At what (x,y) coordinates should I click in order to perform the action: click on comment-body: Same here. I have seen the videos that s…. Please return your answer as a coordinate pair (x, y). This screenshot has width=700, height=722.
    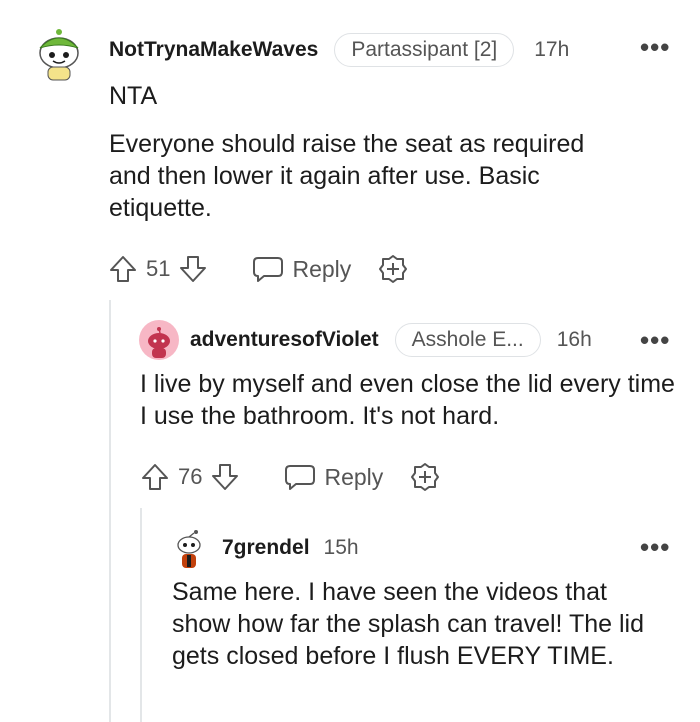
    Looking at the image, I should click on (422, 624).